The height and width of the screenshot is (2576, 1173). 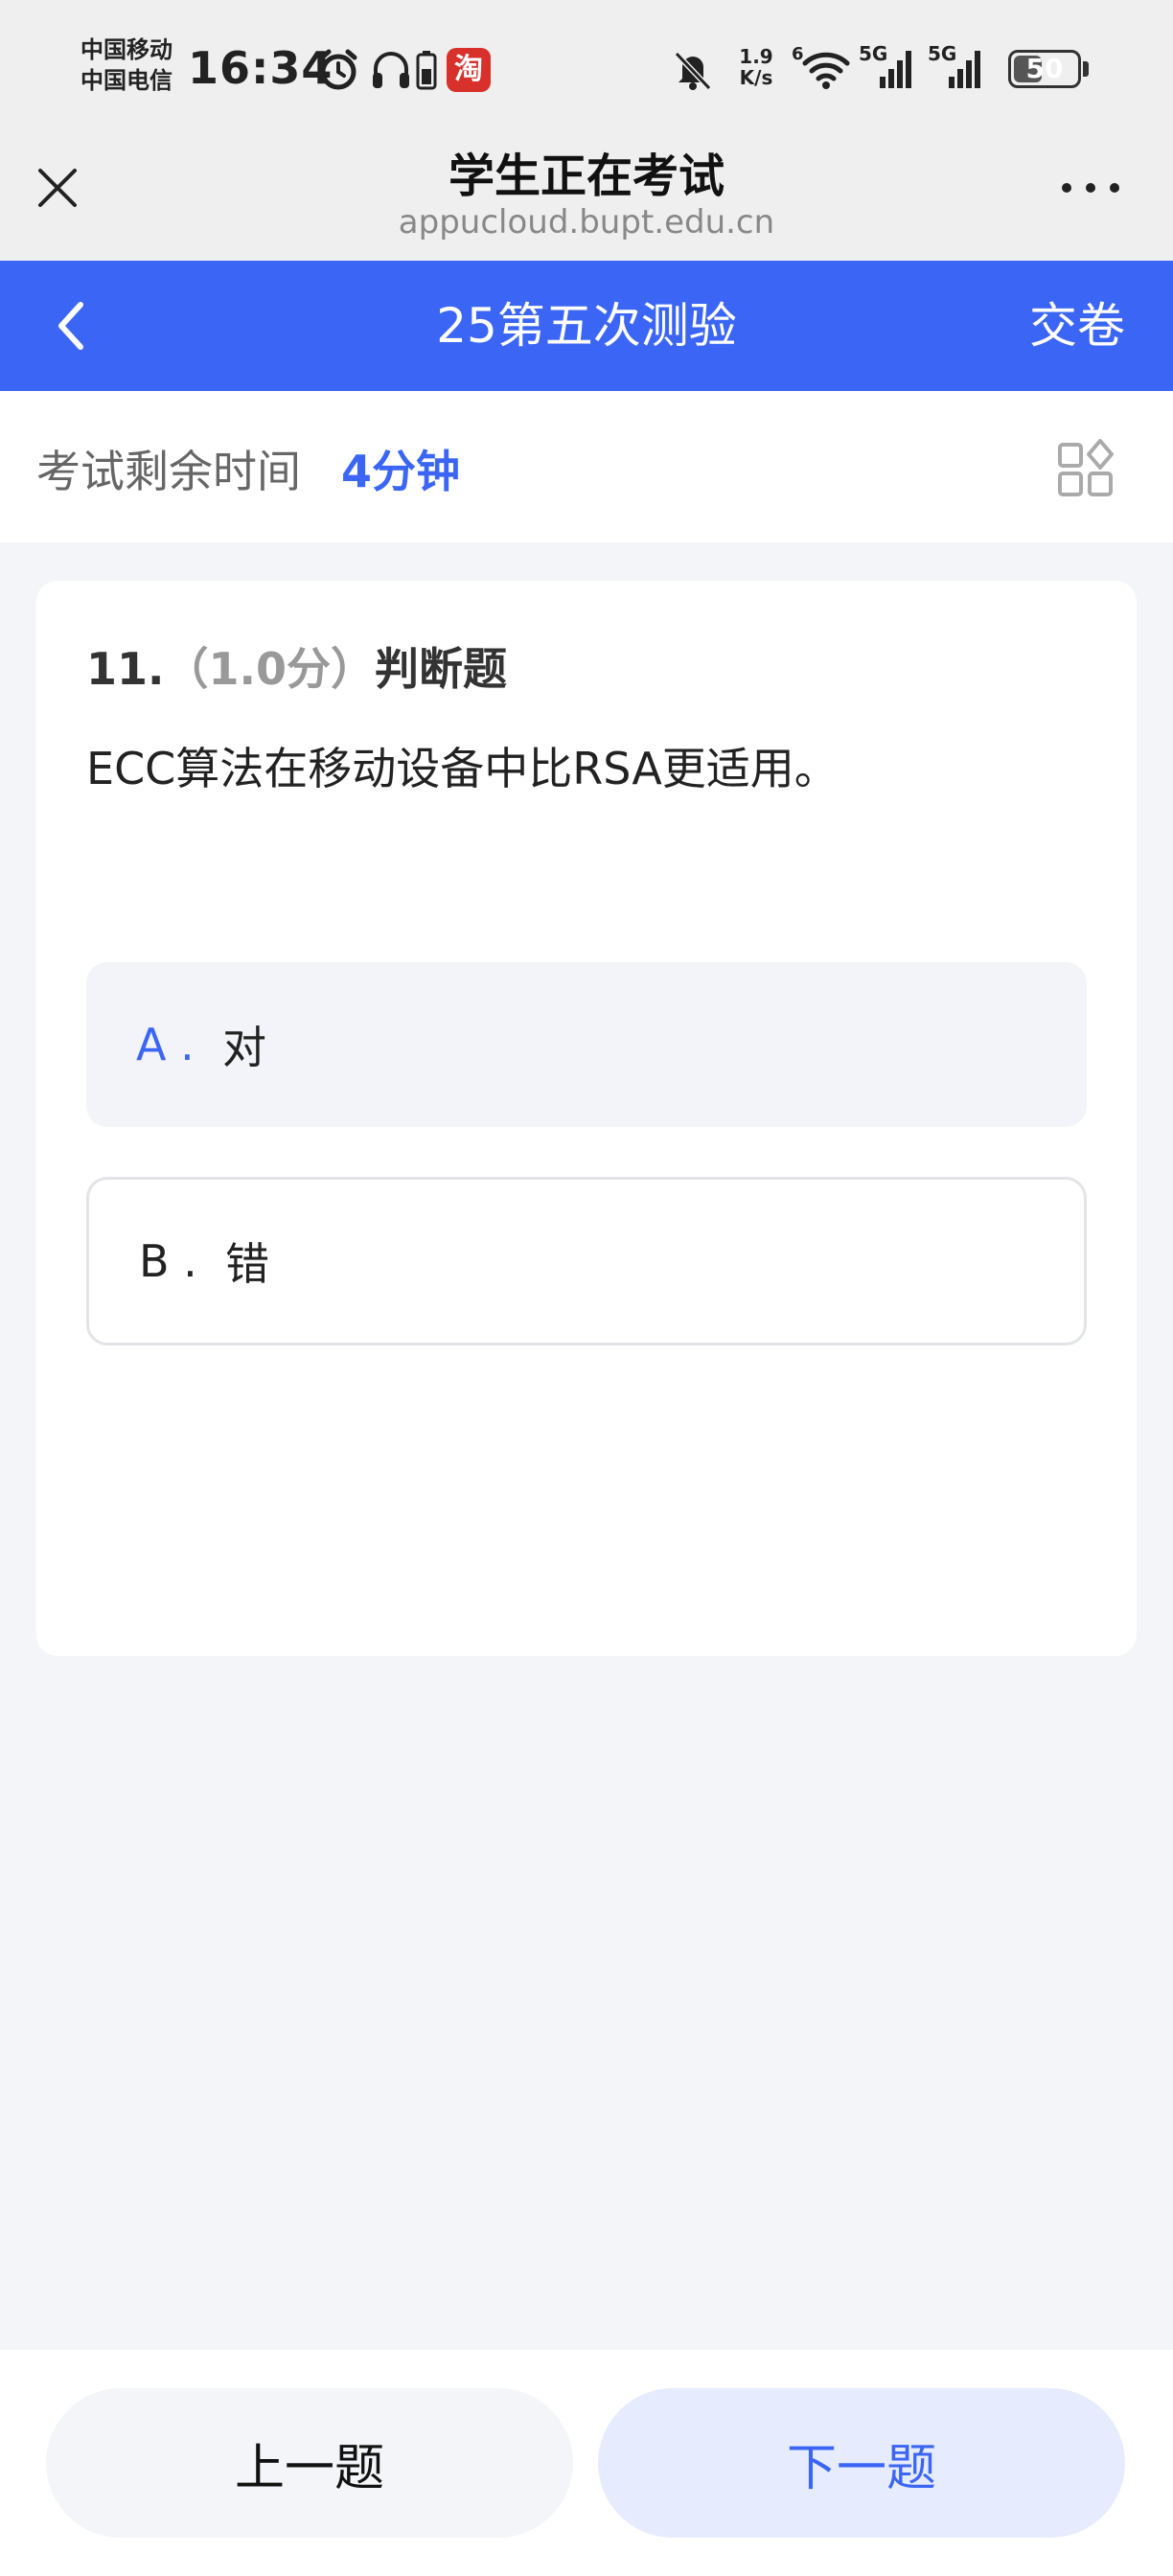 What do you see at coordinates (756, 56) in the screenshot?
I see `net-speed-value: 1.9` at bounding box center [756, 56].